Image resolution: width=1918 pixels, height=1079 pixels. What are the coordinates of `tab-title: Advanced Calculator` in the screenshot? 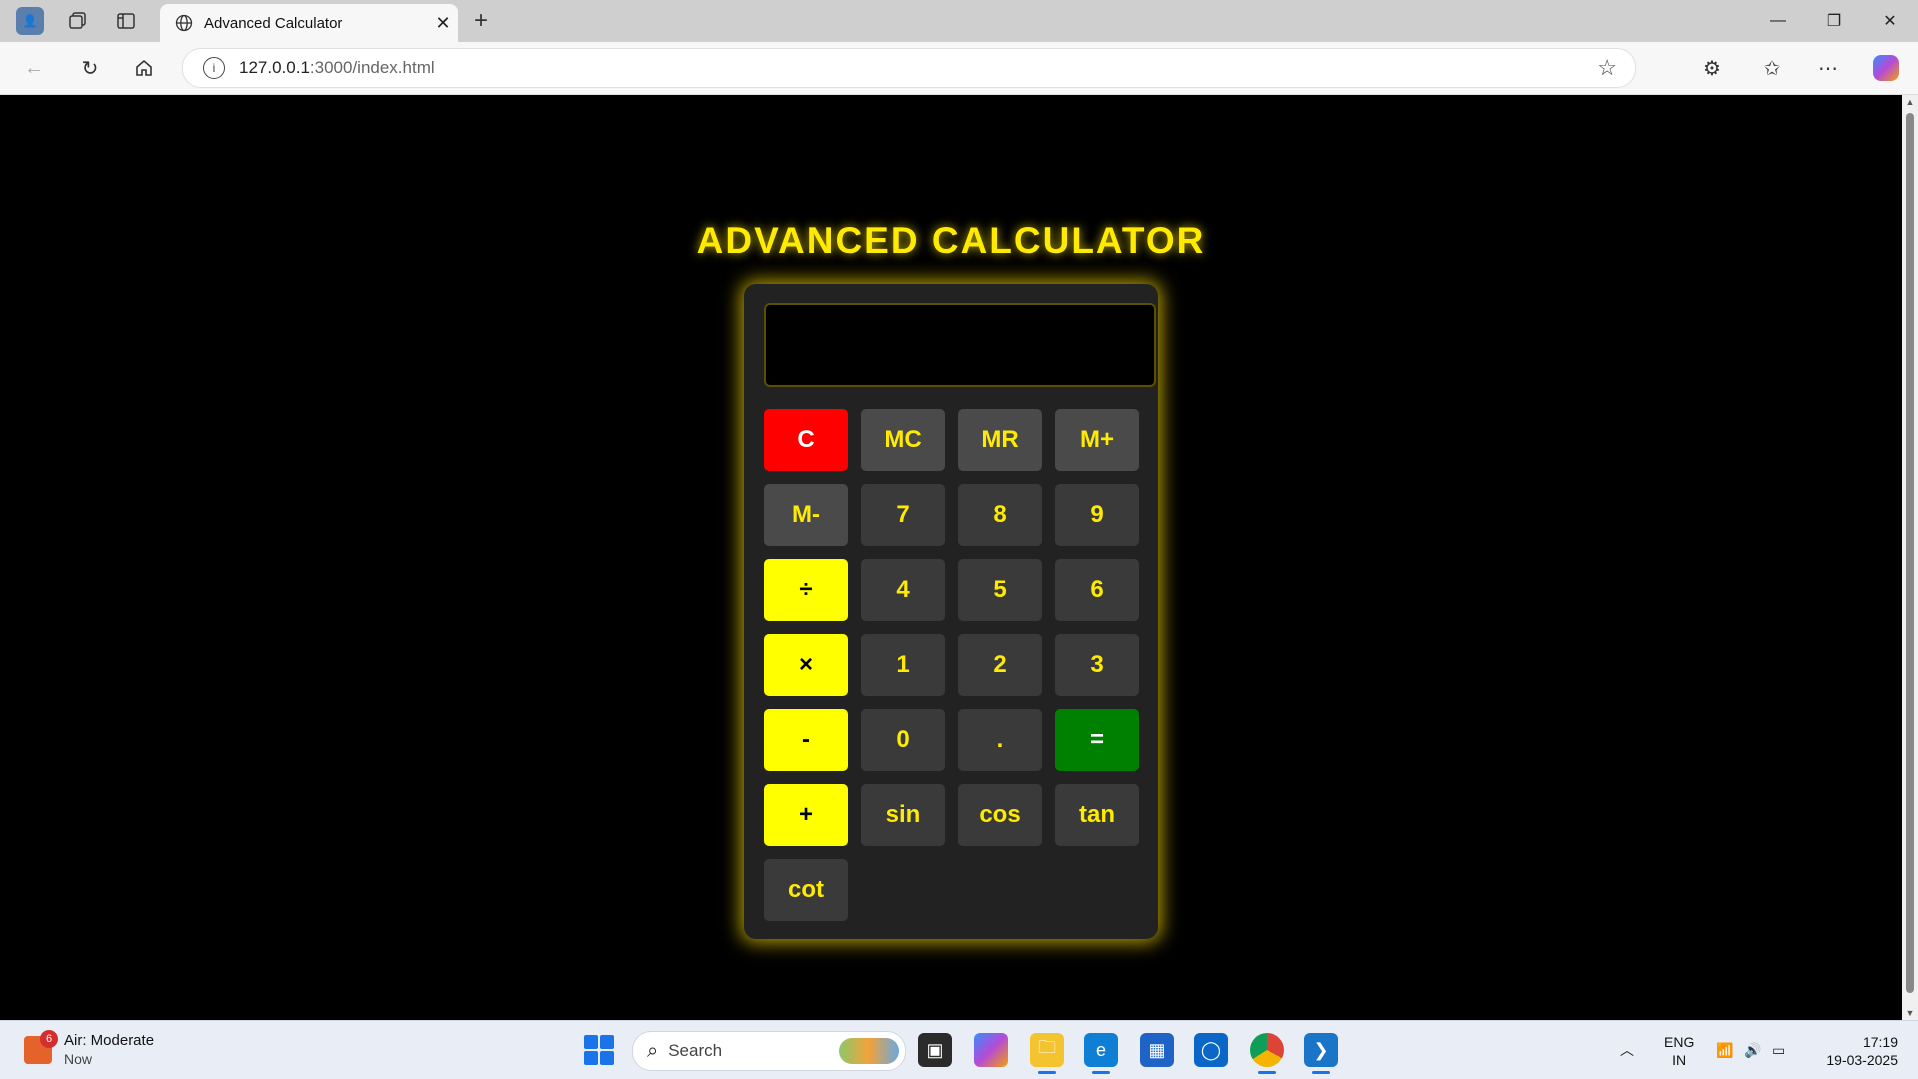 It's located at (273, 23).